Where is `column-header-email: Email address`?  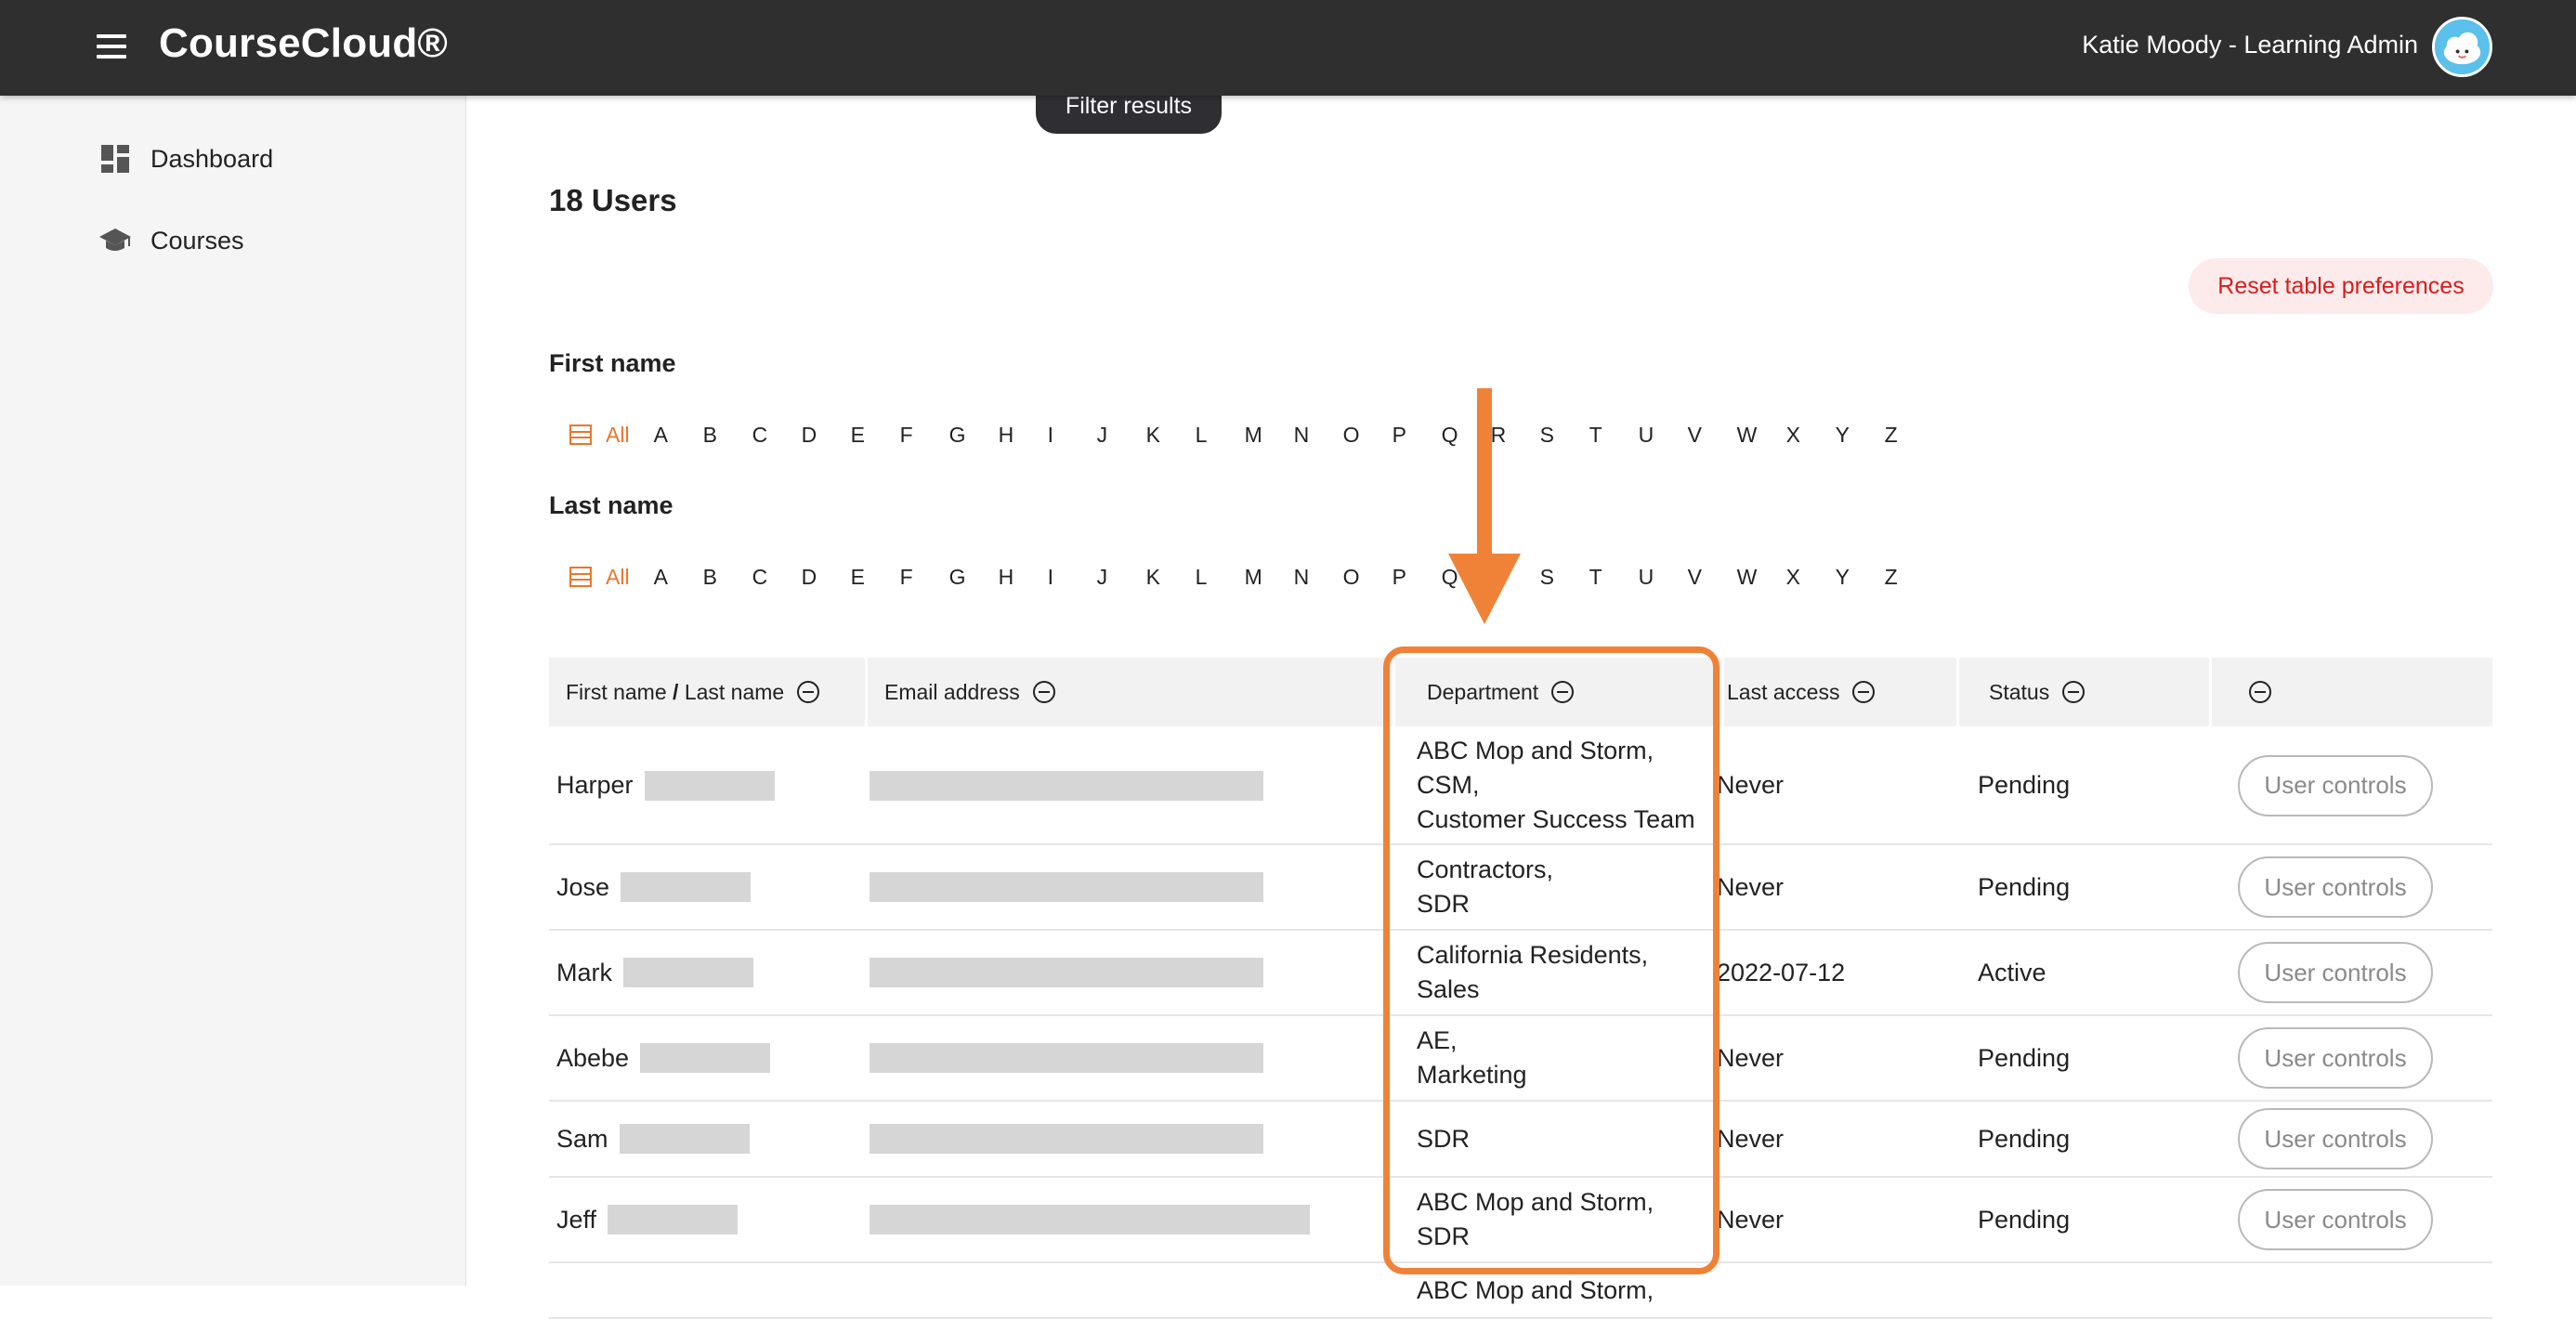 column-header-email: Email address is located at coordinates (1139, 692).